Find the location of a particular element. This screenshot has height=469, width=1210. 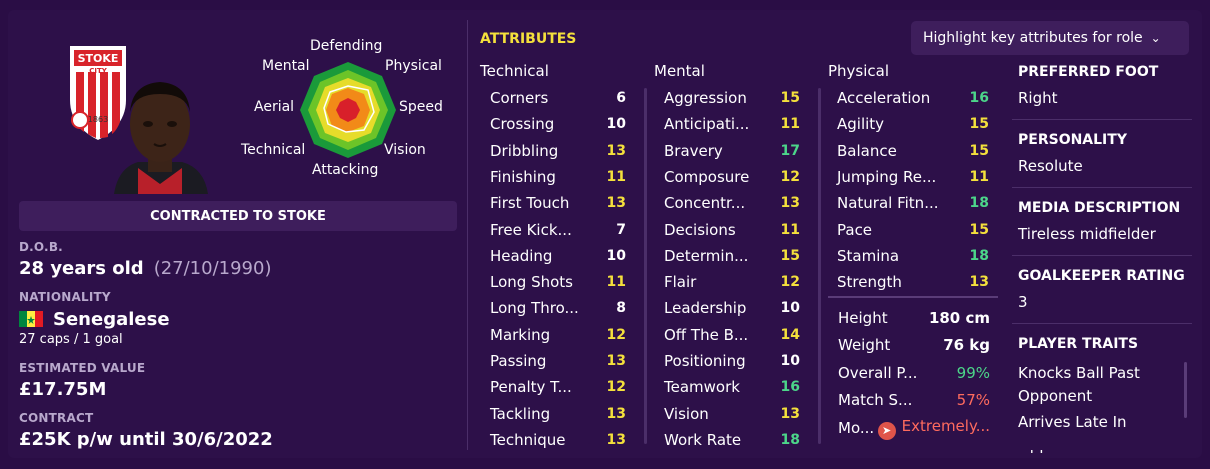

attribute-row: Marking 12 is located at coordinates (558, 335).